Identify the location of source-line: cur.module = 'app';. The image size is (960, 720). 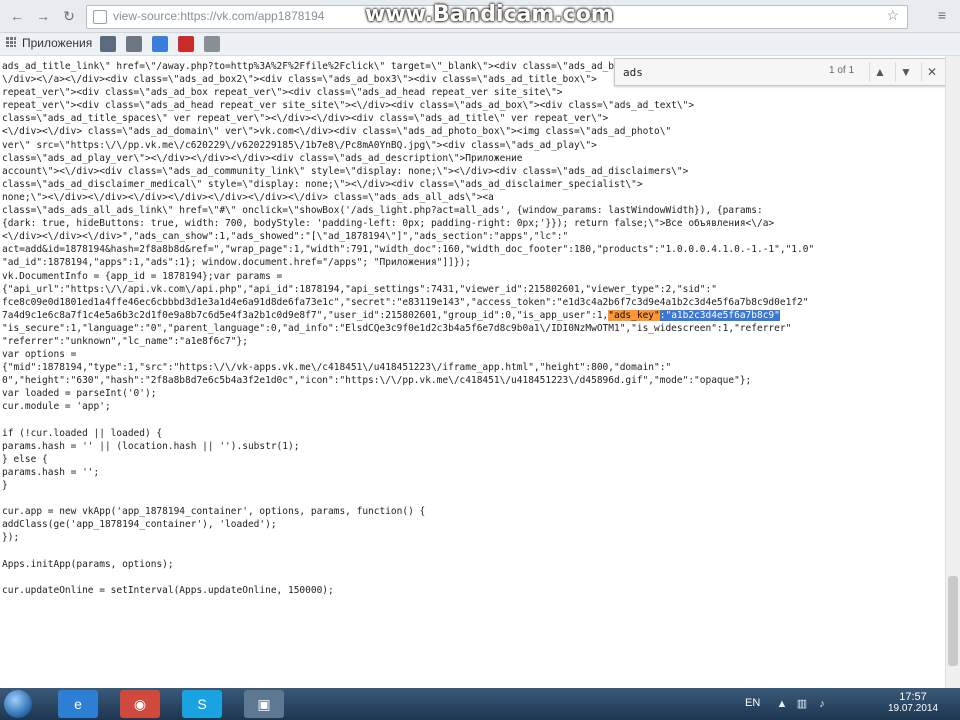
(56, 407).